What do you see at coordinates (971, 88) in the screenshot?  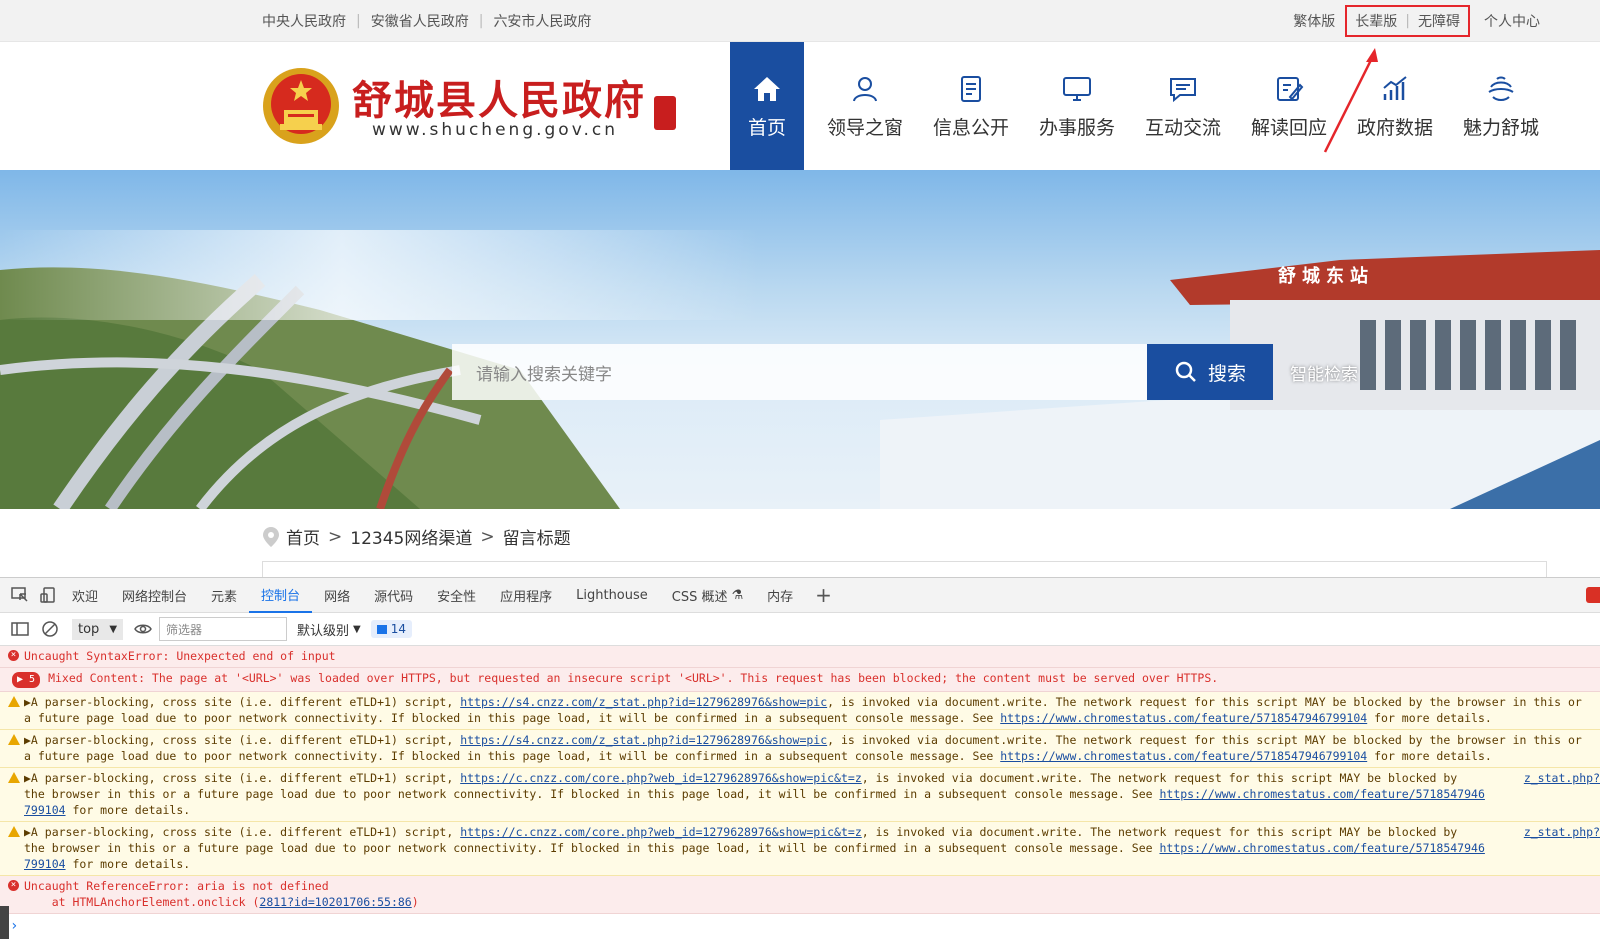 I see `document-icon` at bounding box center [971, 88].